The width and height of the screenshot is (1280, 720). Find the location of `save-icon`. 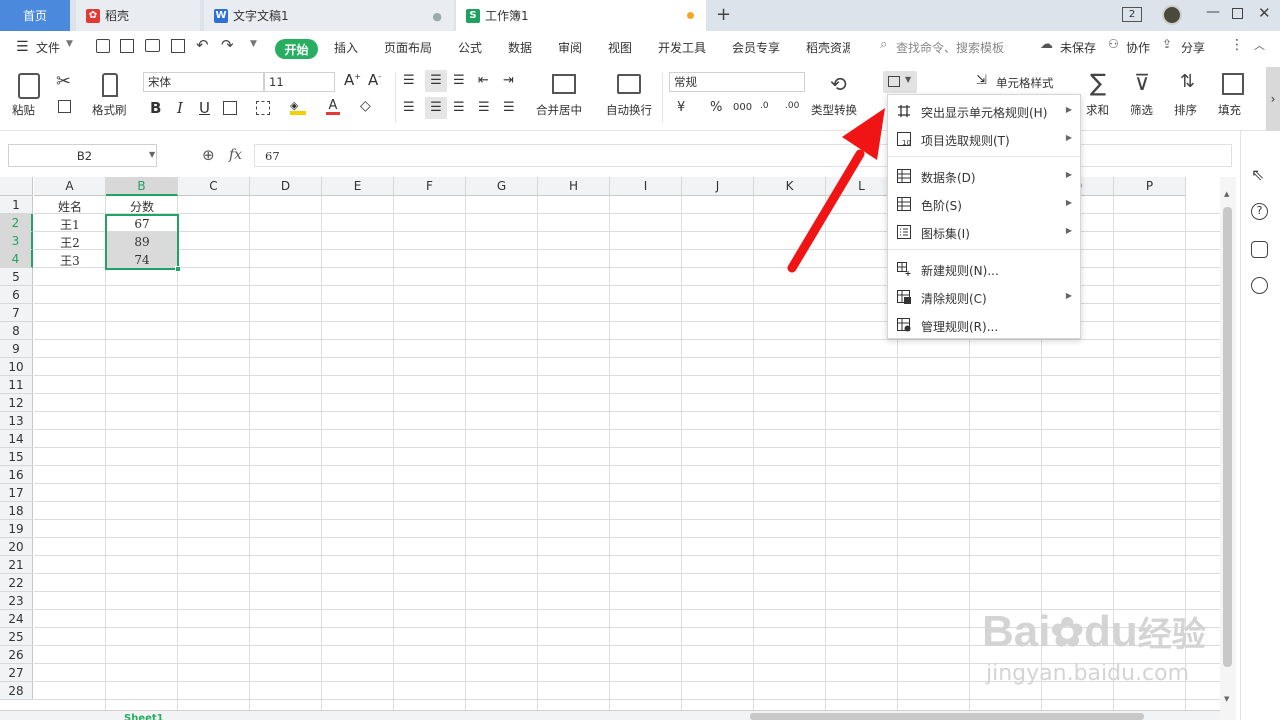

save-icon is located at coordinates (103, 46).